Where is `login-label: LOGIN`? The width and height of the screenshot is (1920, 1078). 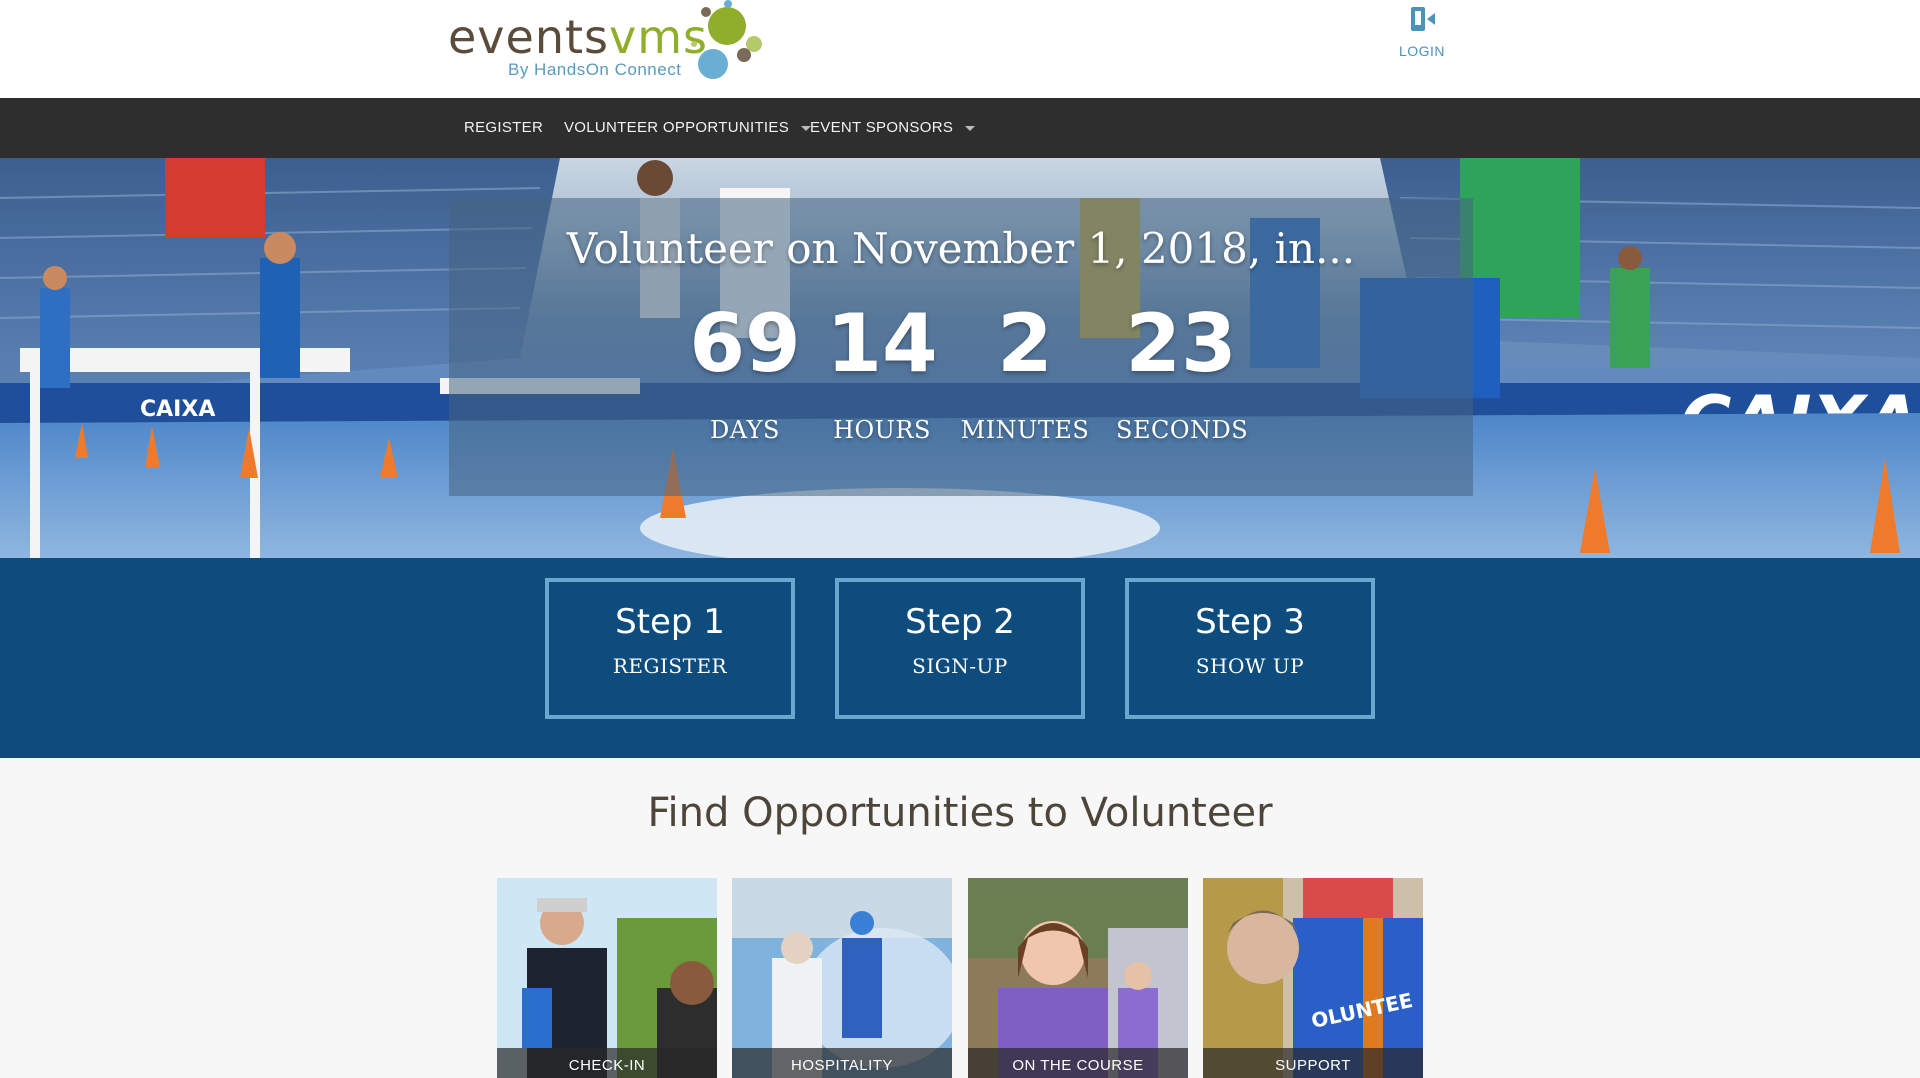 login-label: LOGIN is located at coordinates (1422, 51).